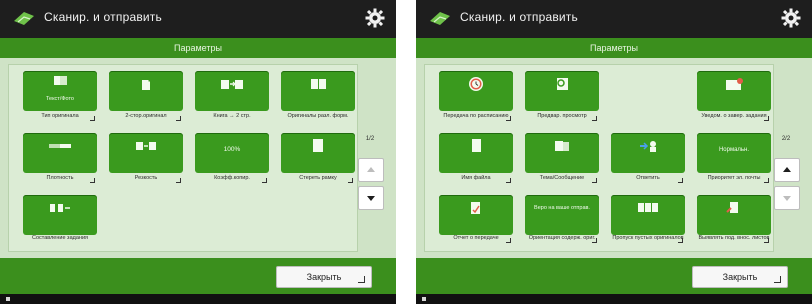  I want to click on detect-feed-caption: Выявлять под. внос. листов, so click(734, 239).